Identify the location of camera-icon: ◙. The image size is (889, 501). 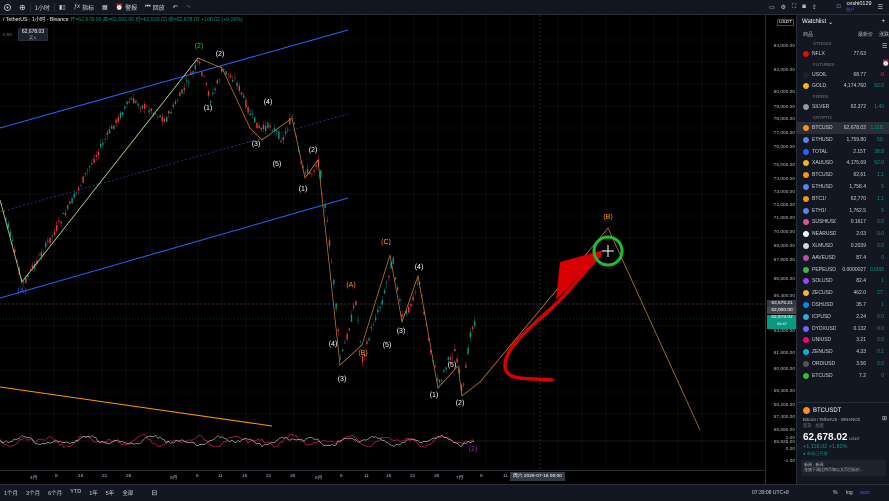
(804, 7).